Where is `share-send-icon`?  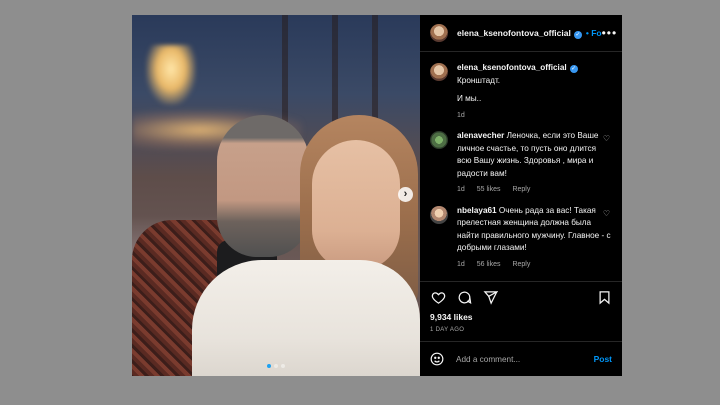 share-send-icon is located at coordinates (490, 297).